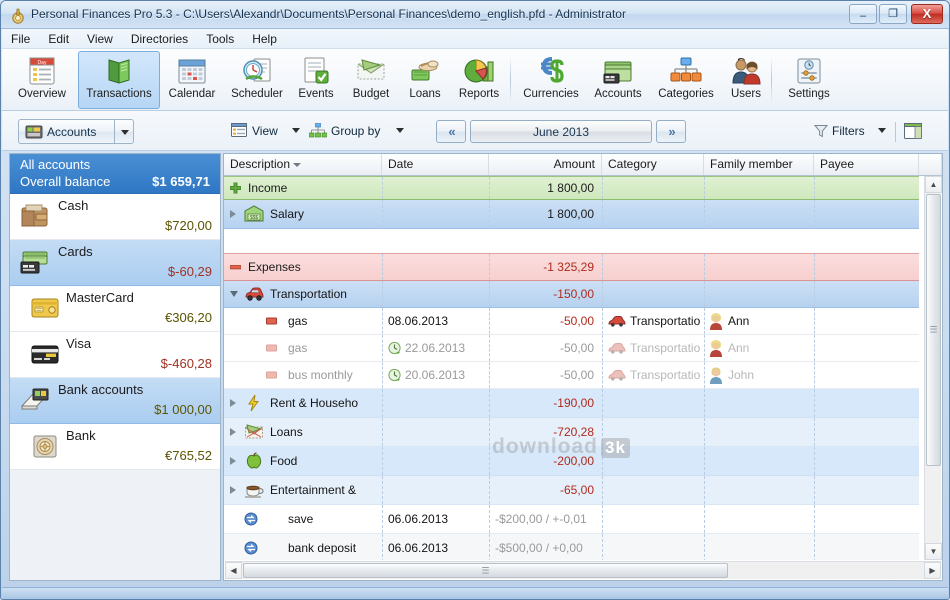 Image resolution: width=950 pixels, height=600 pixels. I want to click on column-header-description: Description, so click(303, 164).